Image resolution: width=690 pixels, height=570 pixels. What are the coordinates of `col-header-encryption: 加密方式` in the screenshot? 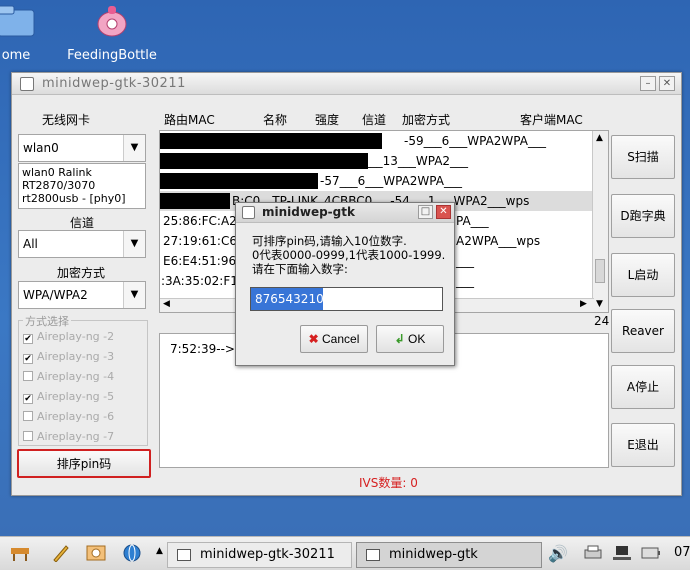 It's located at (426, 120).